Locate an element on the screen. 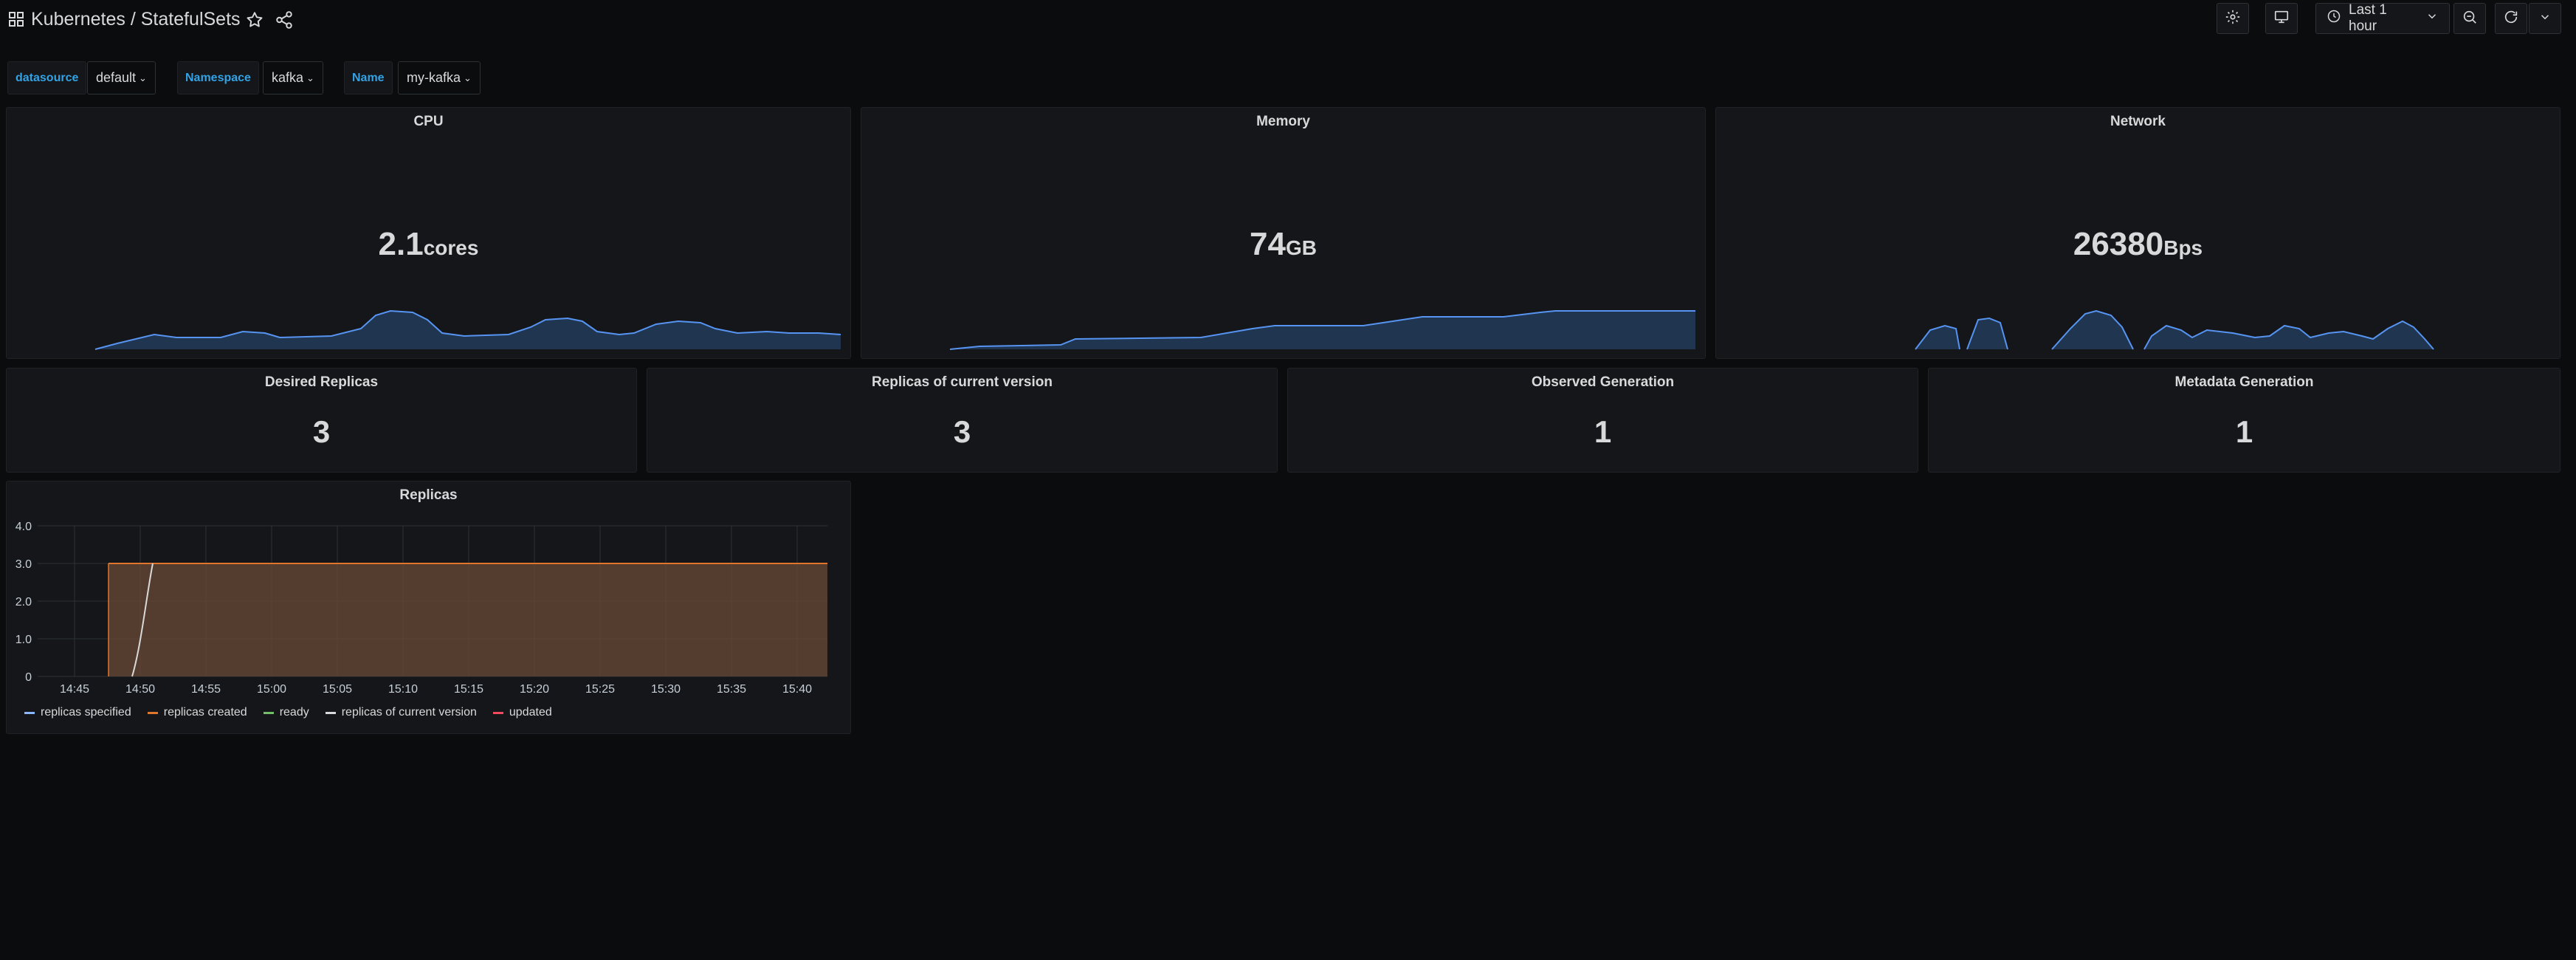 The width and height of the screenshot is (2576, 960). legend-label: ready is located at coordinates (294, 712).